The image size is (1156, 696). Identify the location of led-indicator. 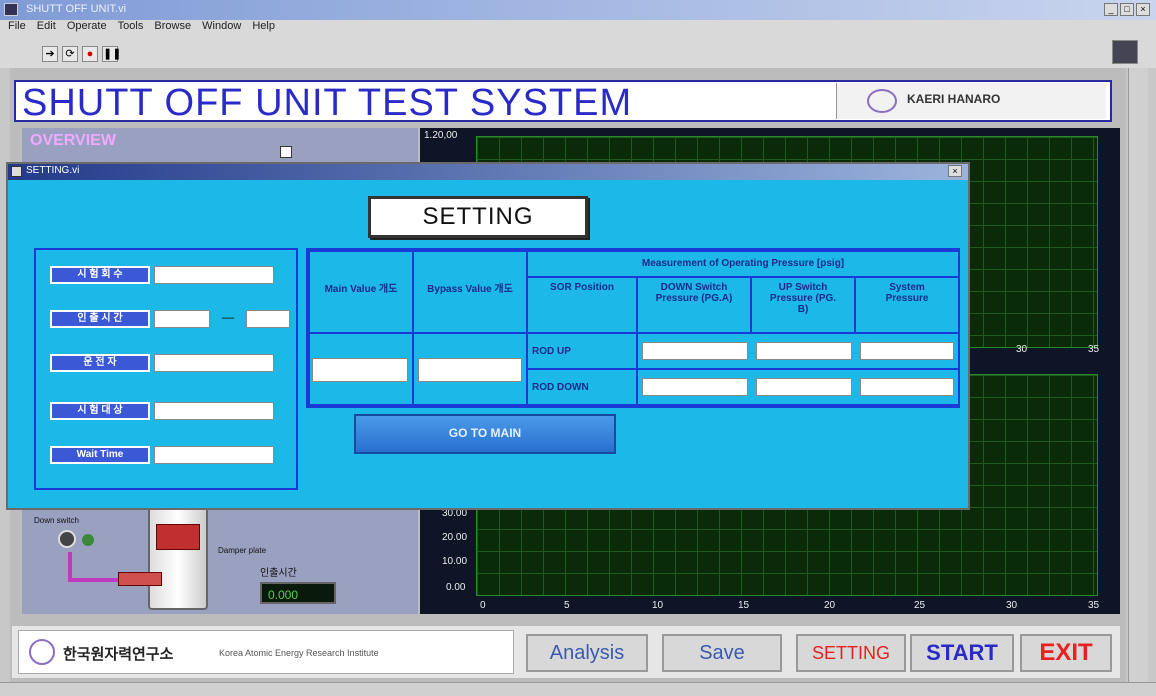
(88, 540).